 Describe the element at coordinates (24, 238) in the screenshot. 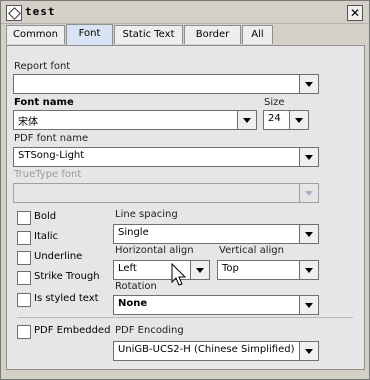

I see `italic-checkbox` at that location.